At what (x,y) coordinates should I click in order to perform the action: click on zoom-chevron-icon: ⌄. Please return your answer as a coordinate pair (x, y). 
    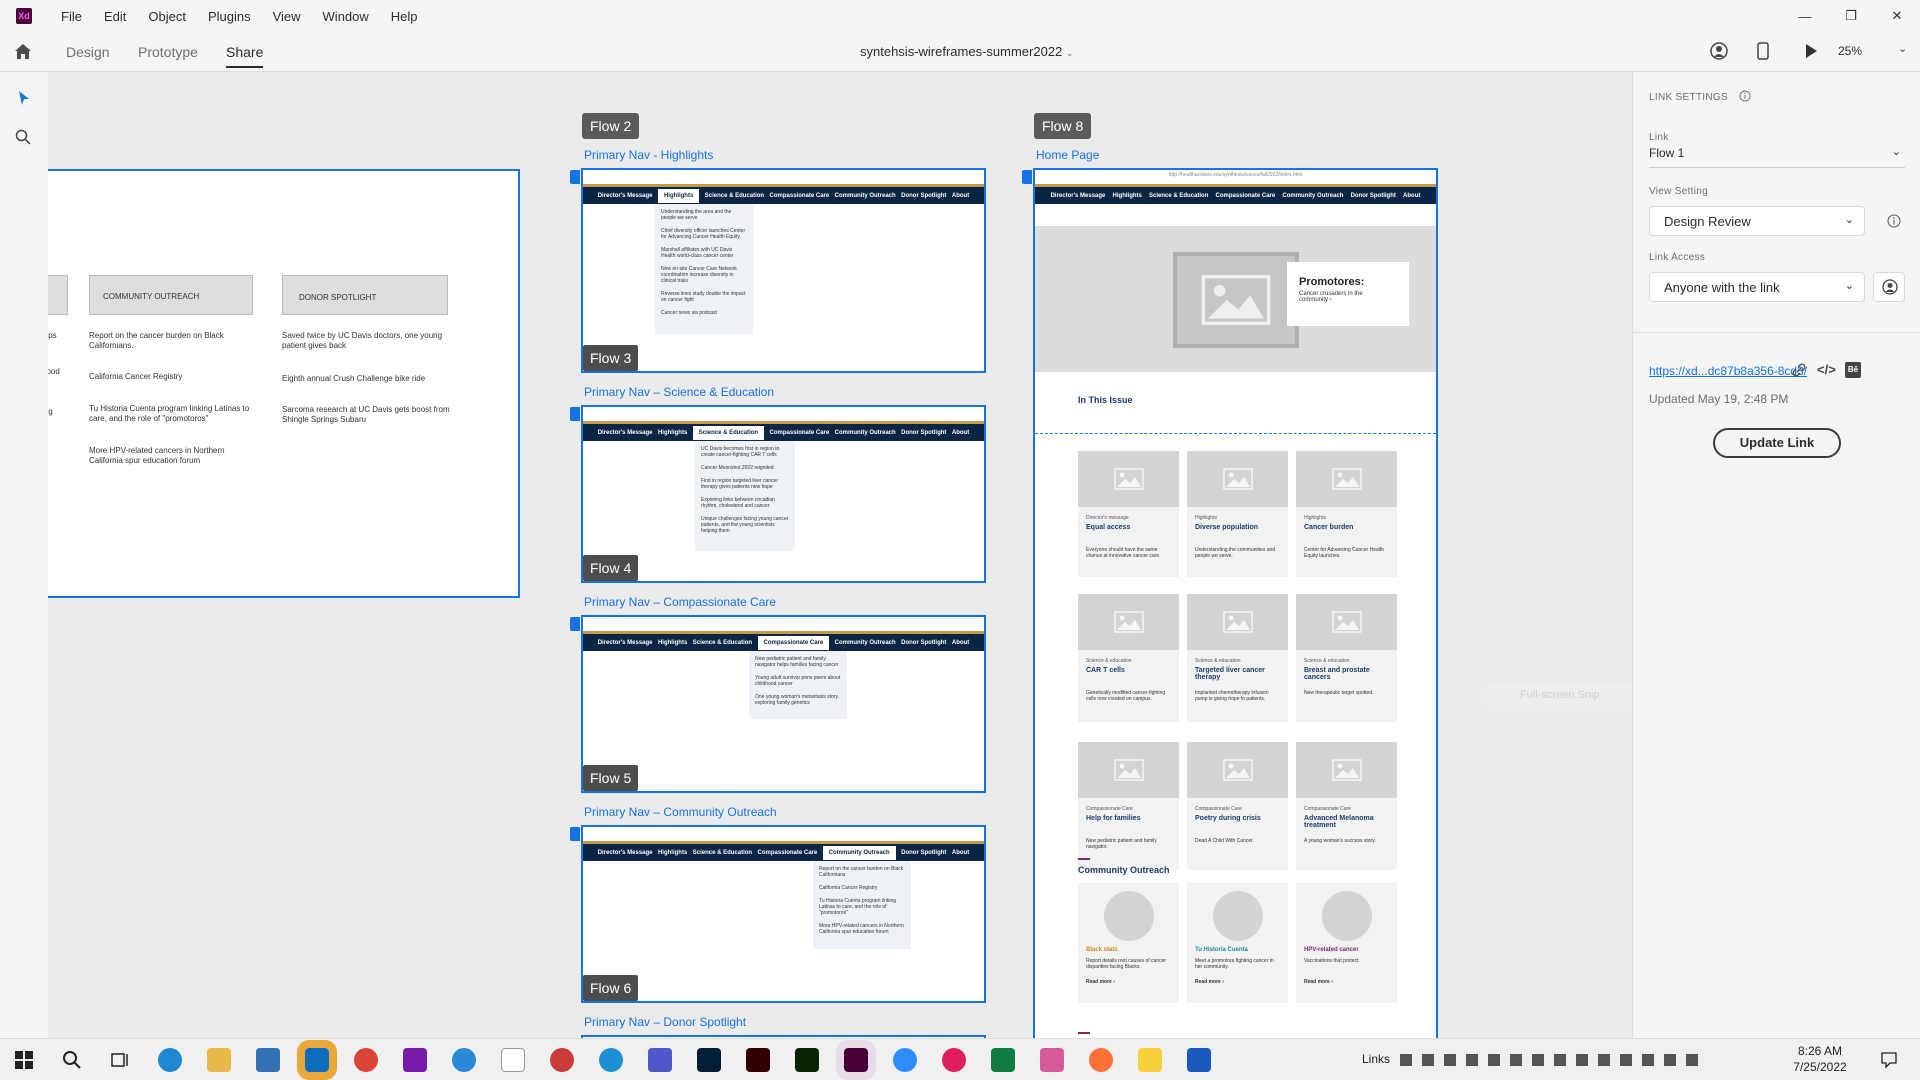
    Looking at the image, I should click on (1902, 48).